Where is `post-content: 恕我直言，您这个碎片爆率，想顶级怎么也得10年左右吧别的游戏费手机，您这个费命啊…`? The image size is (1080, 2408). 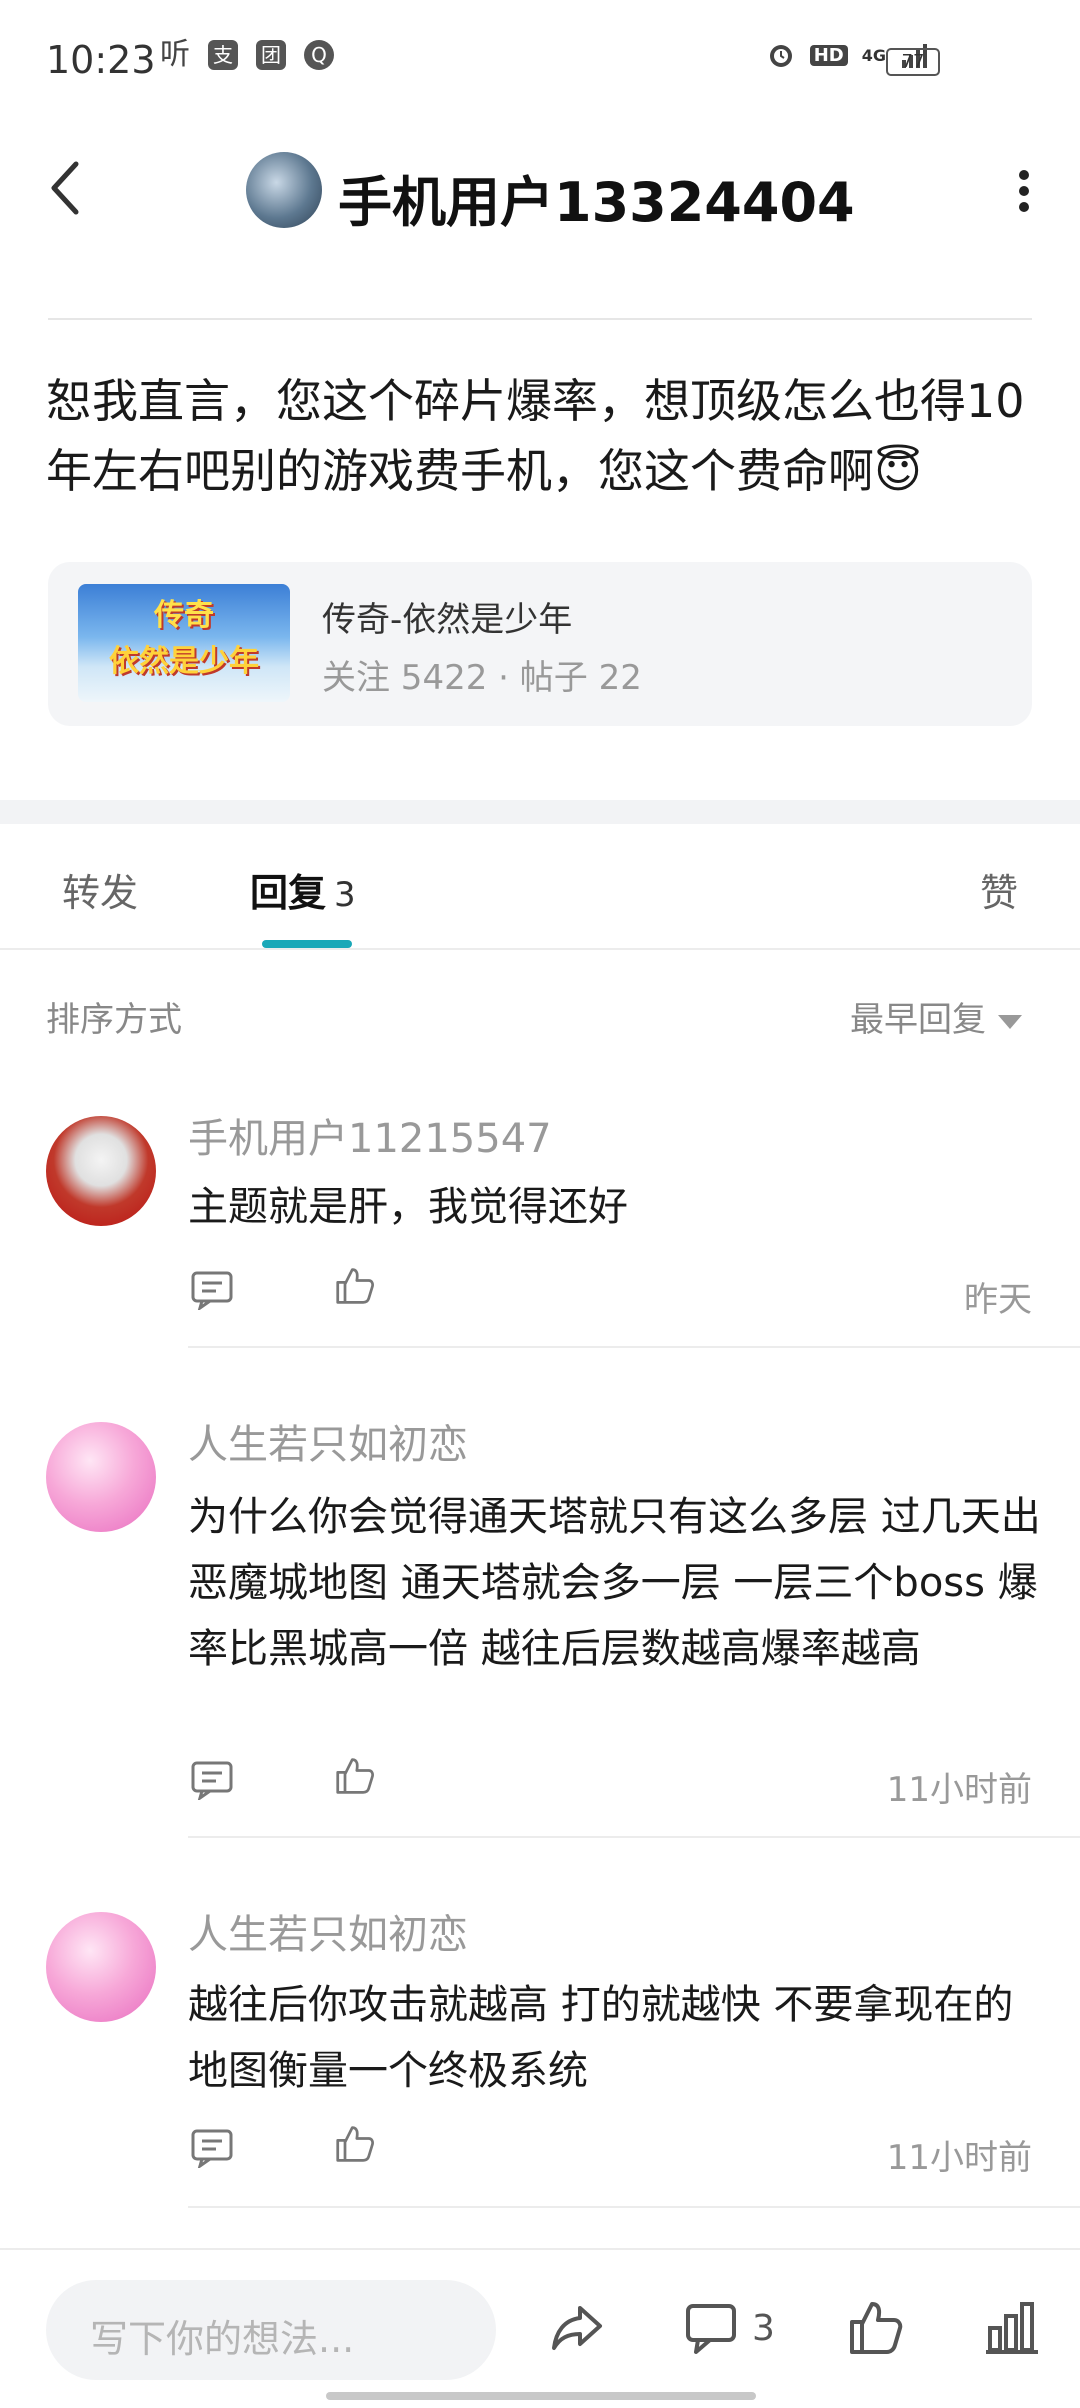
post-content: 恕我直言，您这个碎片爆率，想顶级怎么也得10年左右吧别的游戏费手机，您这个费命啊… is located at coordinates (535, 436).